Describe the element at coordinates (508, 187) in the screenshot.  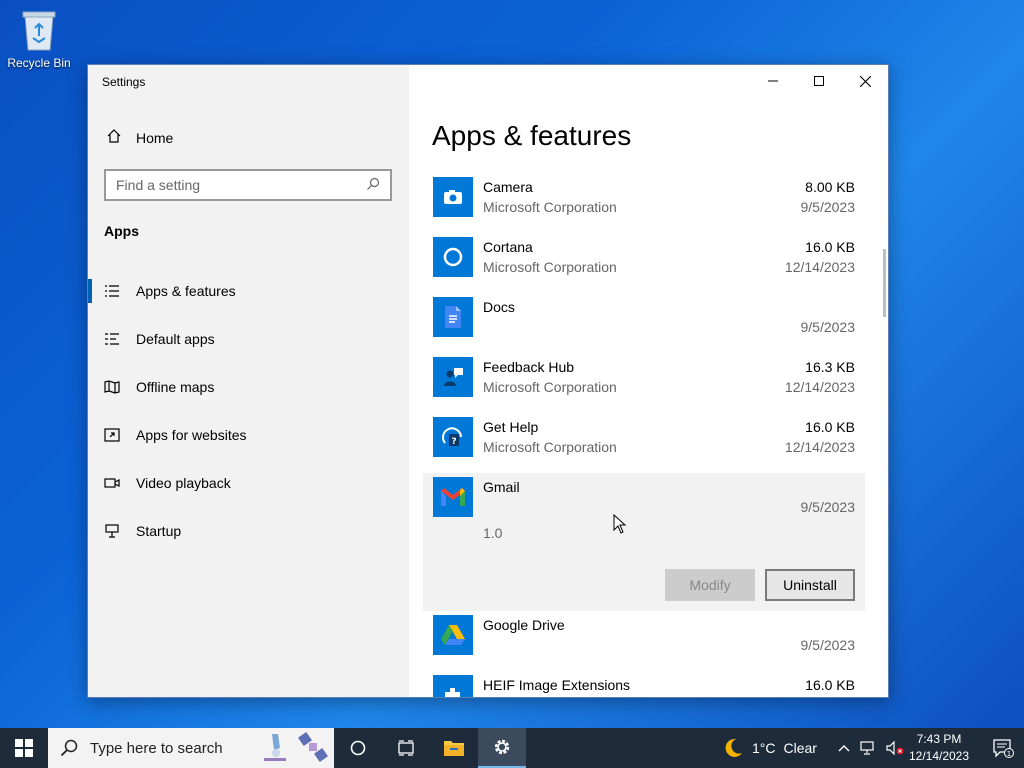
I see `app-name: Camera` at that location.